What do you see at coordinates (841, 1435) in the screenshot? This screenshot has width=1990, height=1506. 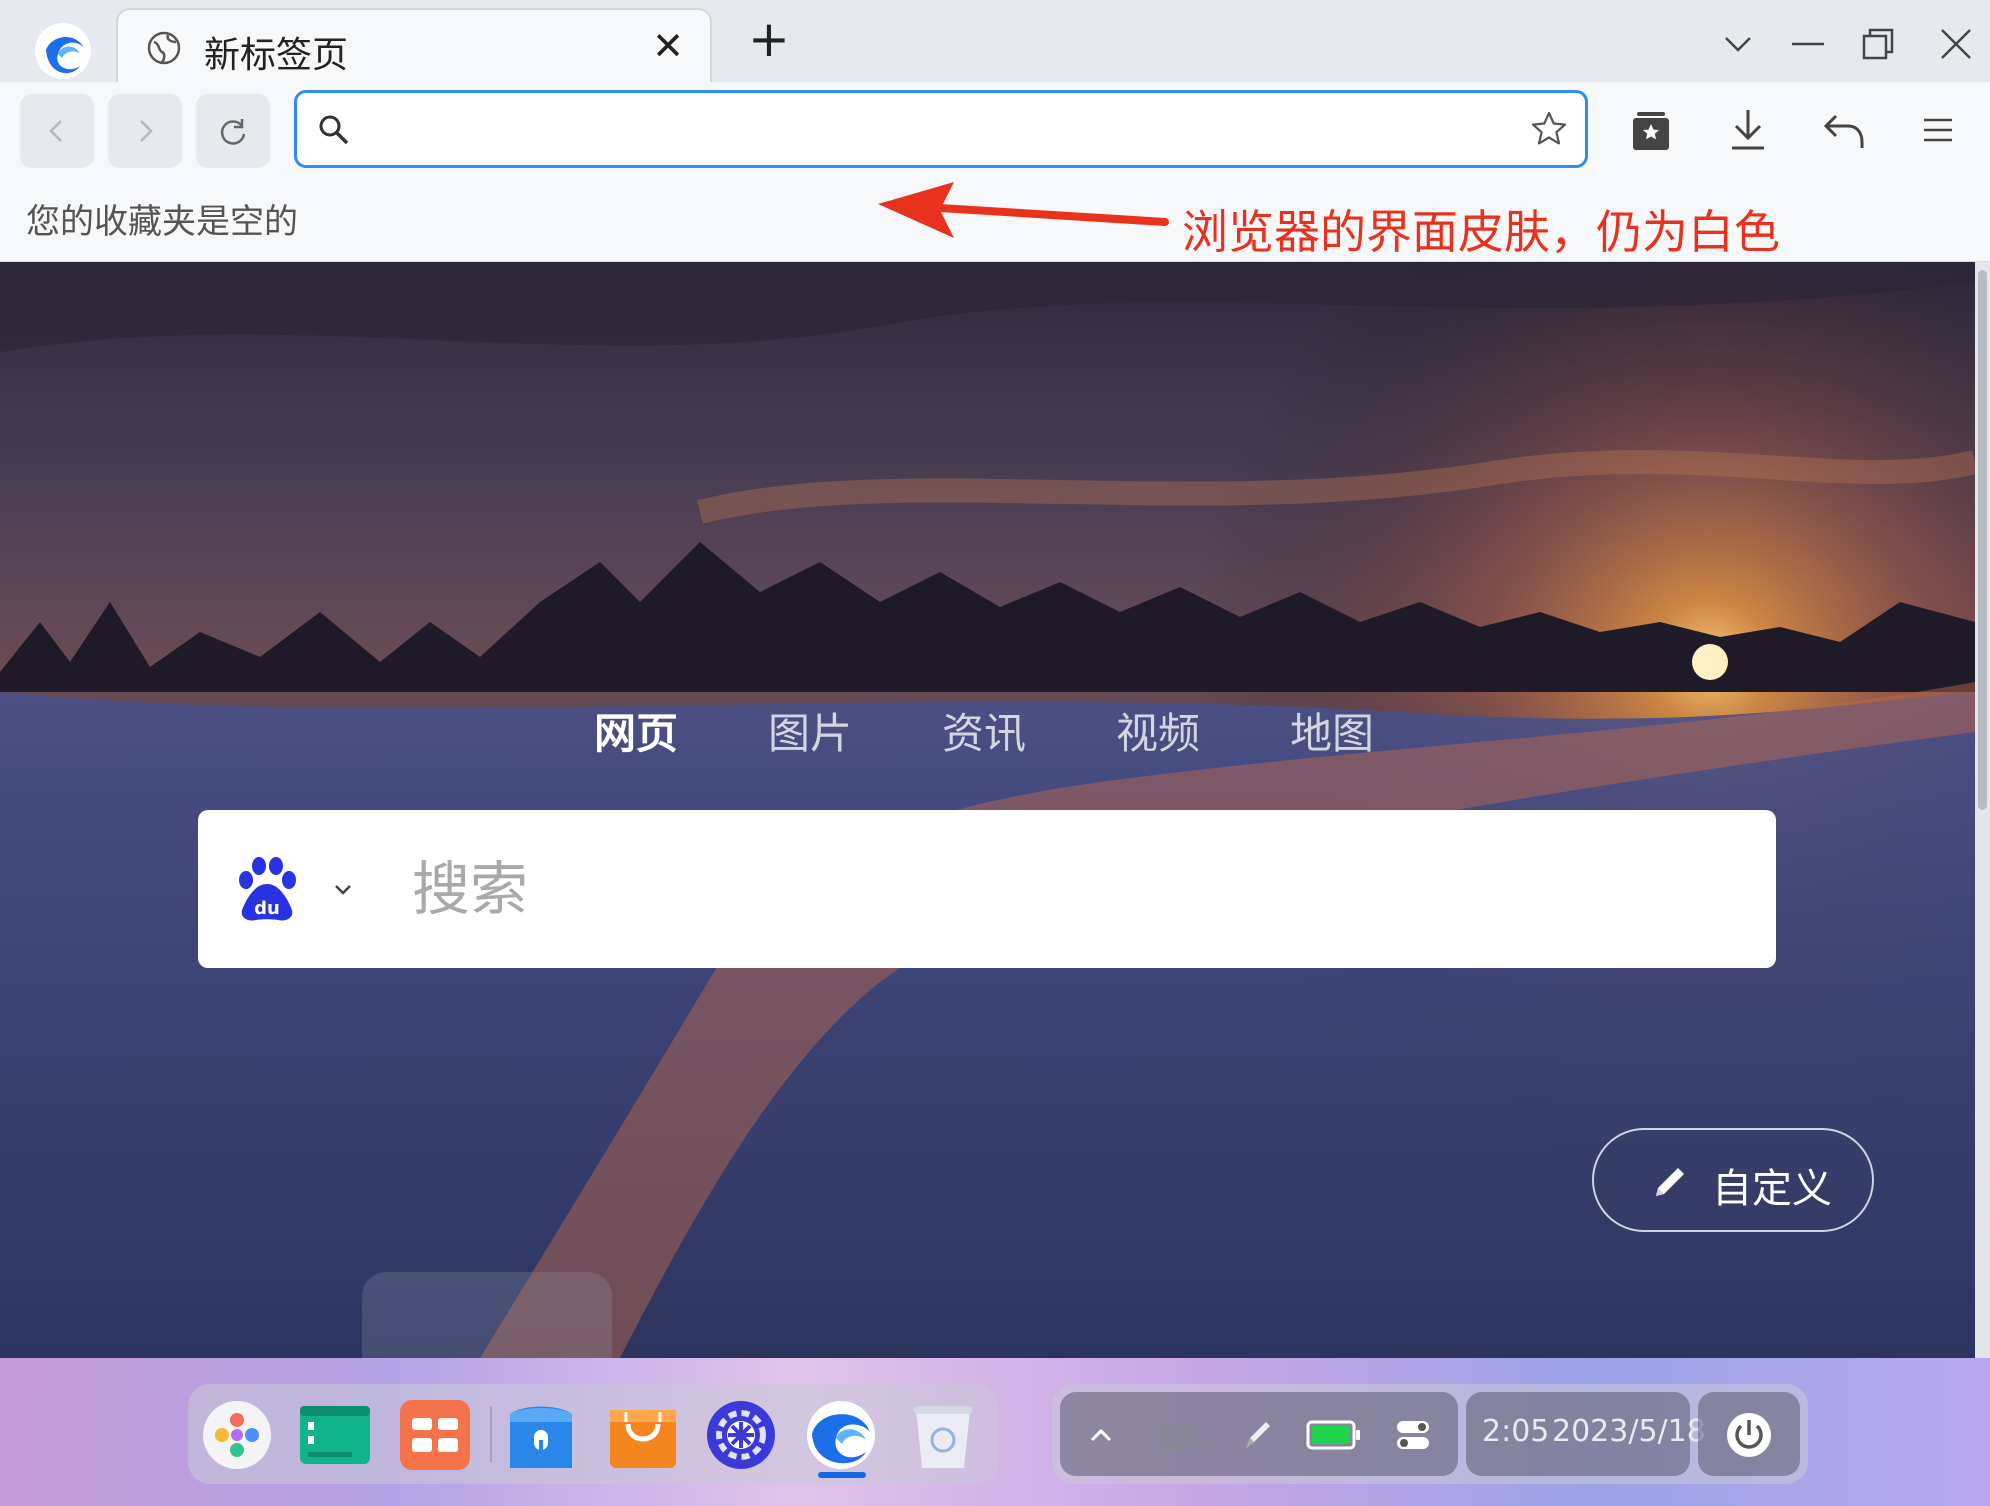 I see `browser-icon` at bounding box center [841, 1435].